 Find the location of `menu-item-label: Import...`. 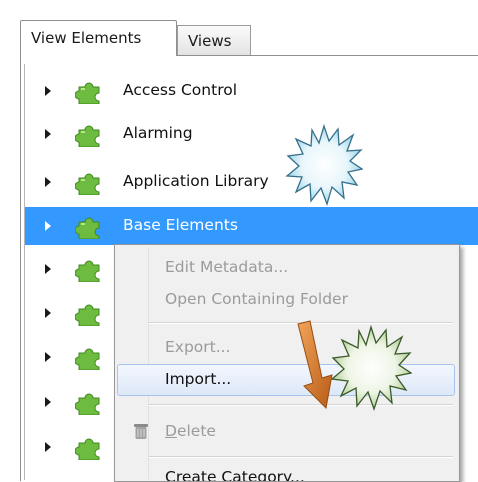

menu-item-label: Import... is located at coordinates (198, 379).